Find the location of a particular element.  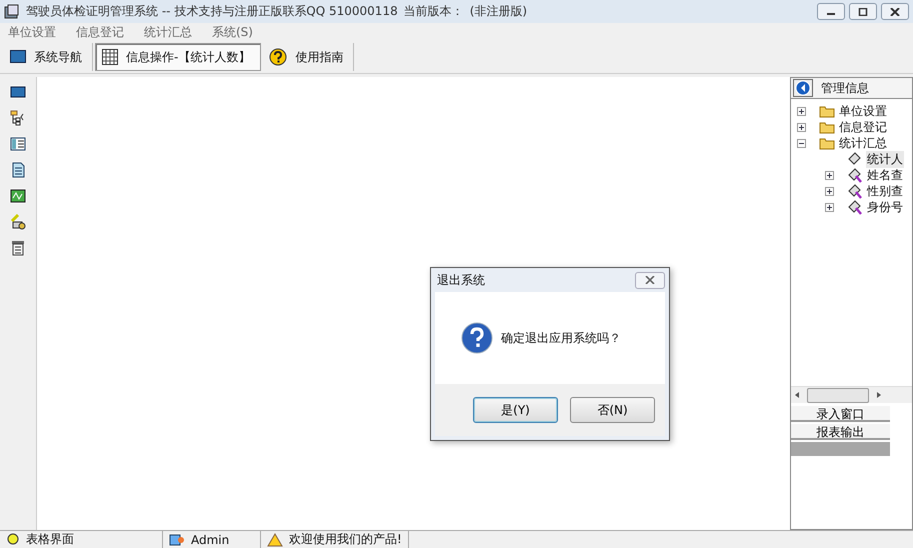

menu-item: 单位设置 is located at coordinates (32, 32).